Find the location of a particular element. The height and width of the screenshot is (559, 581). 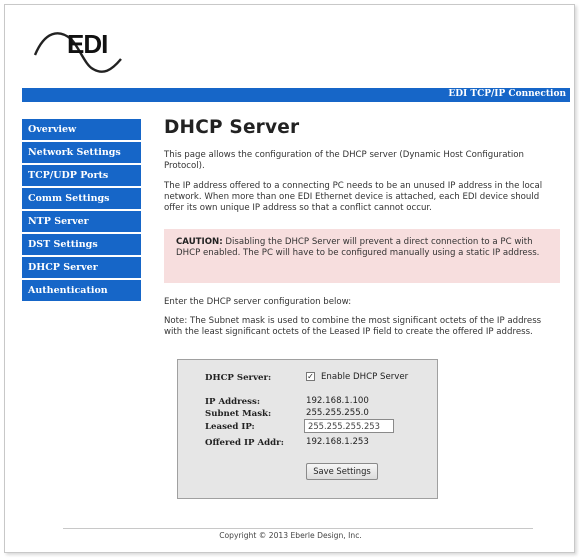

leased-ip-label: Leased IP: is located at coordinates (230, 427).